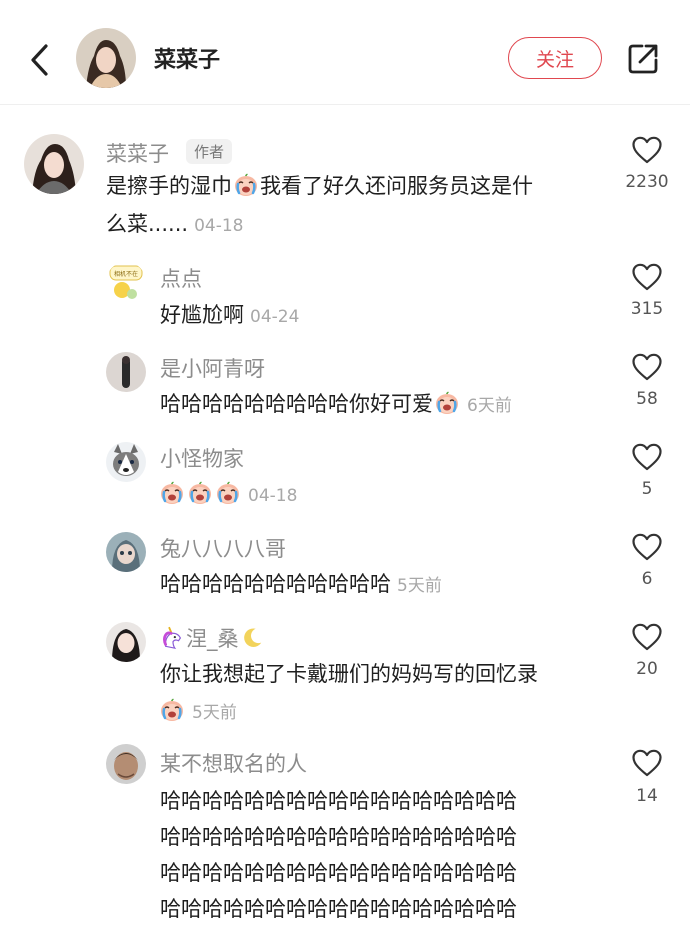  Describe the element at coordinates (647, 182) in the screenshot. I see `like-count: 2230` at that location.